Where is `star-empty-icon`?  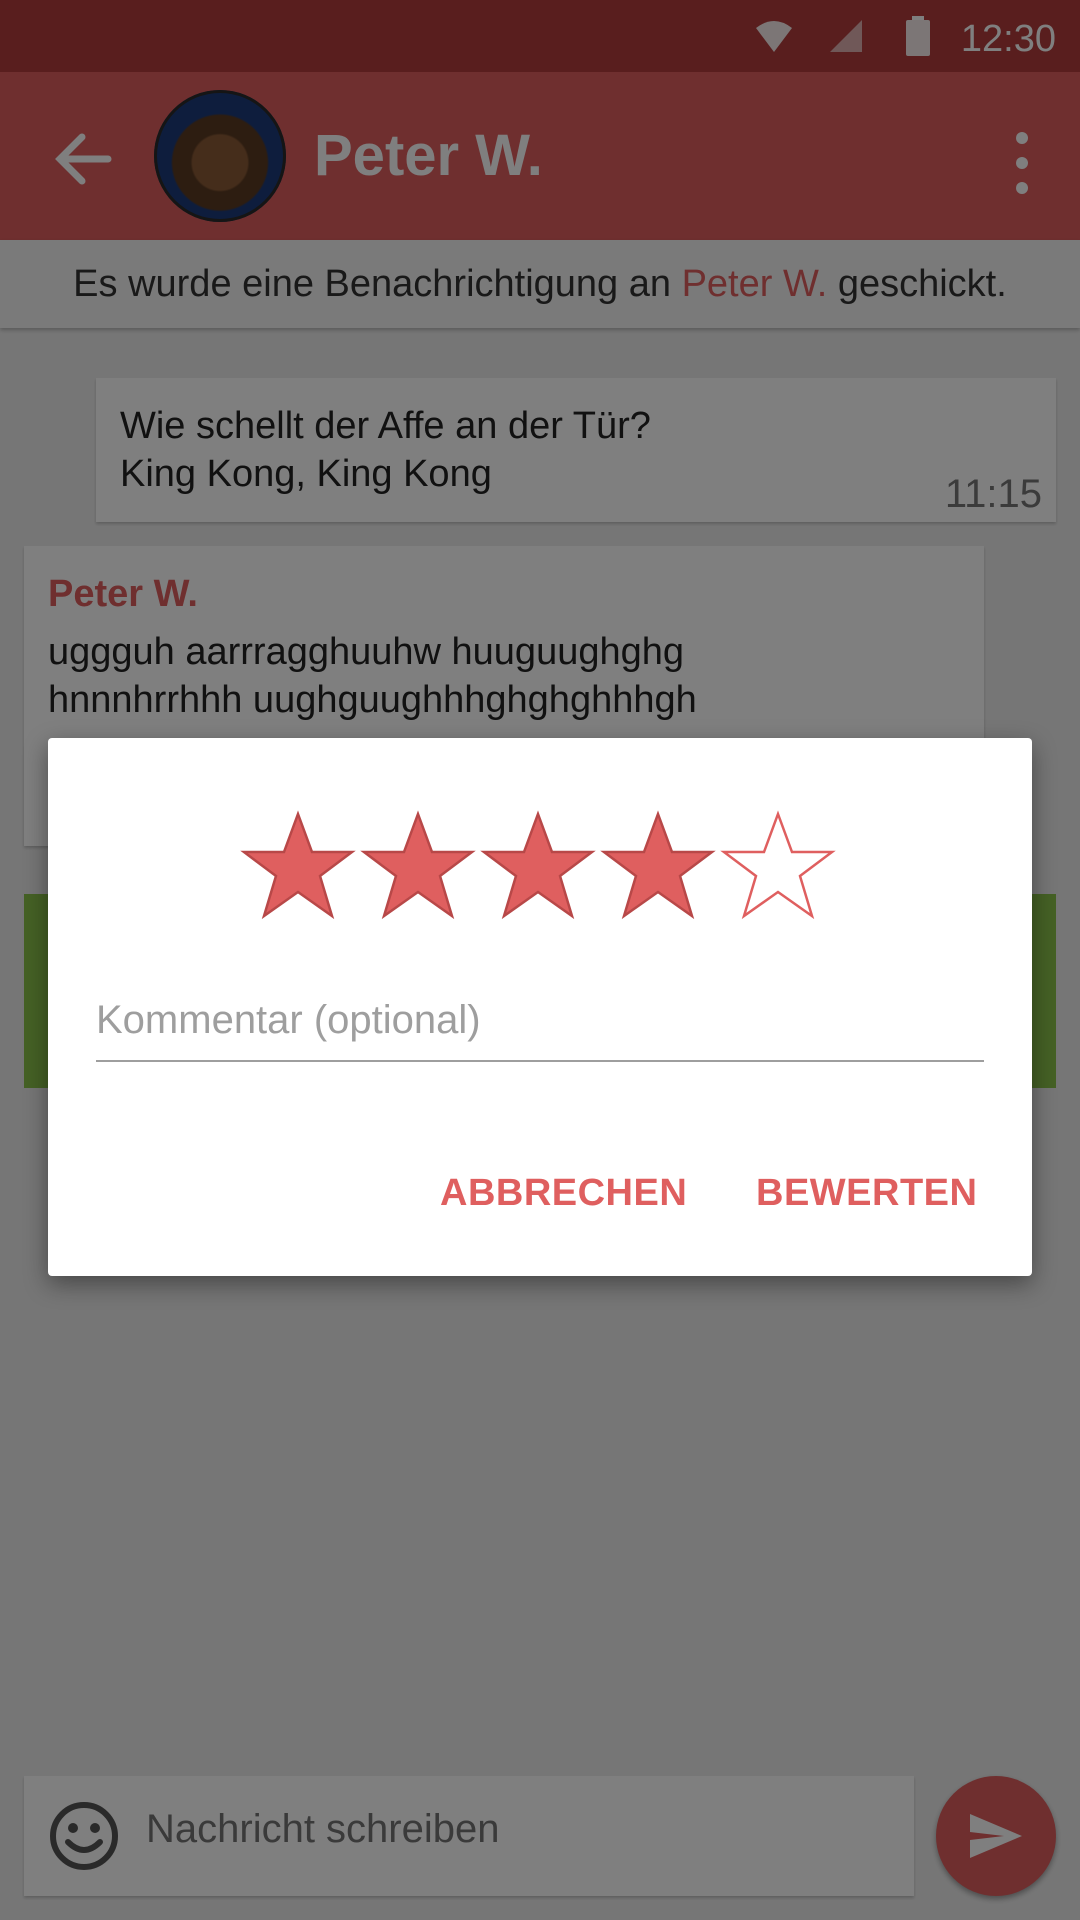
star-empty-icon is located at coordinates (778, 868).